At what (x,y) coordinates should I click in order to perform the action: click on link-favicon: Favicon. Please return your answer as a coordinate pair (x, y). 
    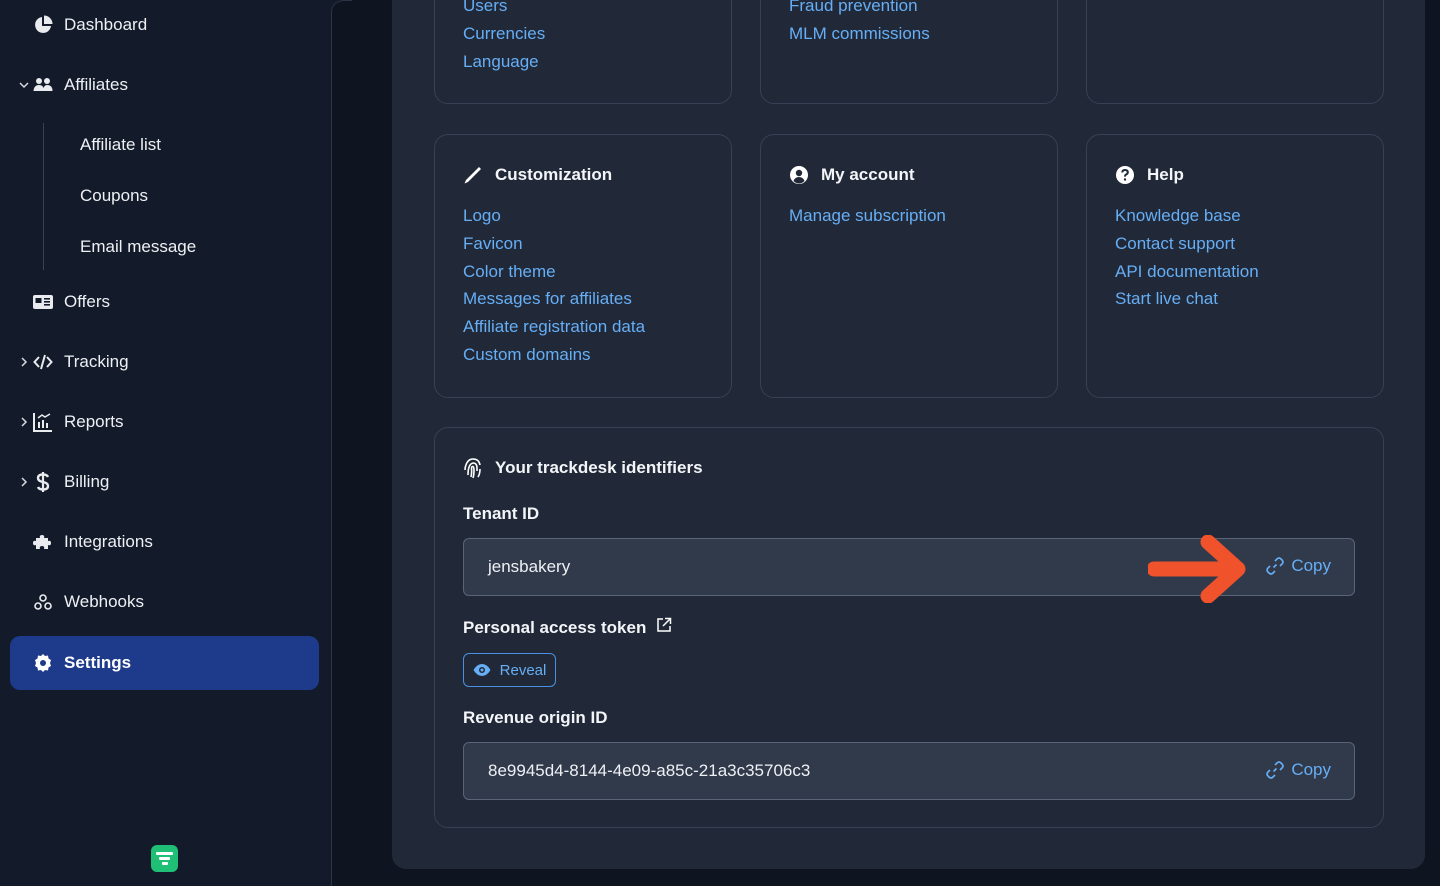
    Looking at the image, I should click on (493, 244).